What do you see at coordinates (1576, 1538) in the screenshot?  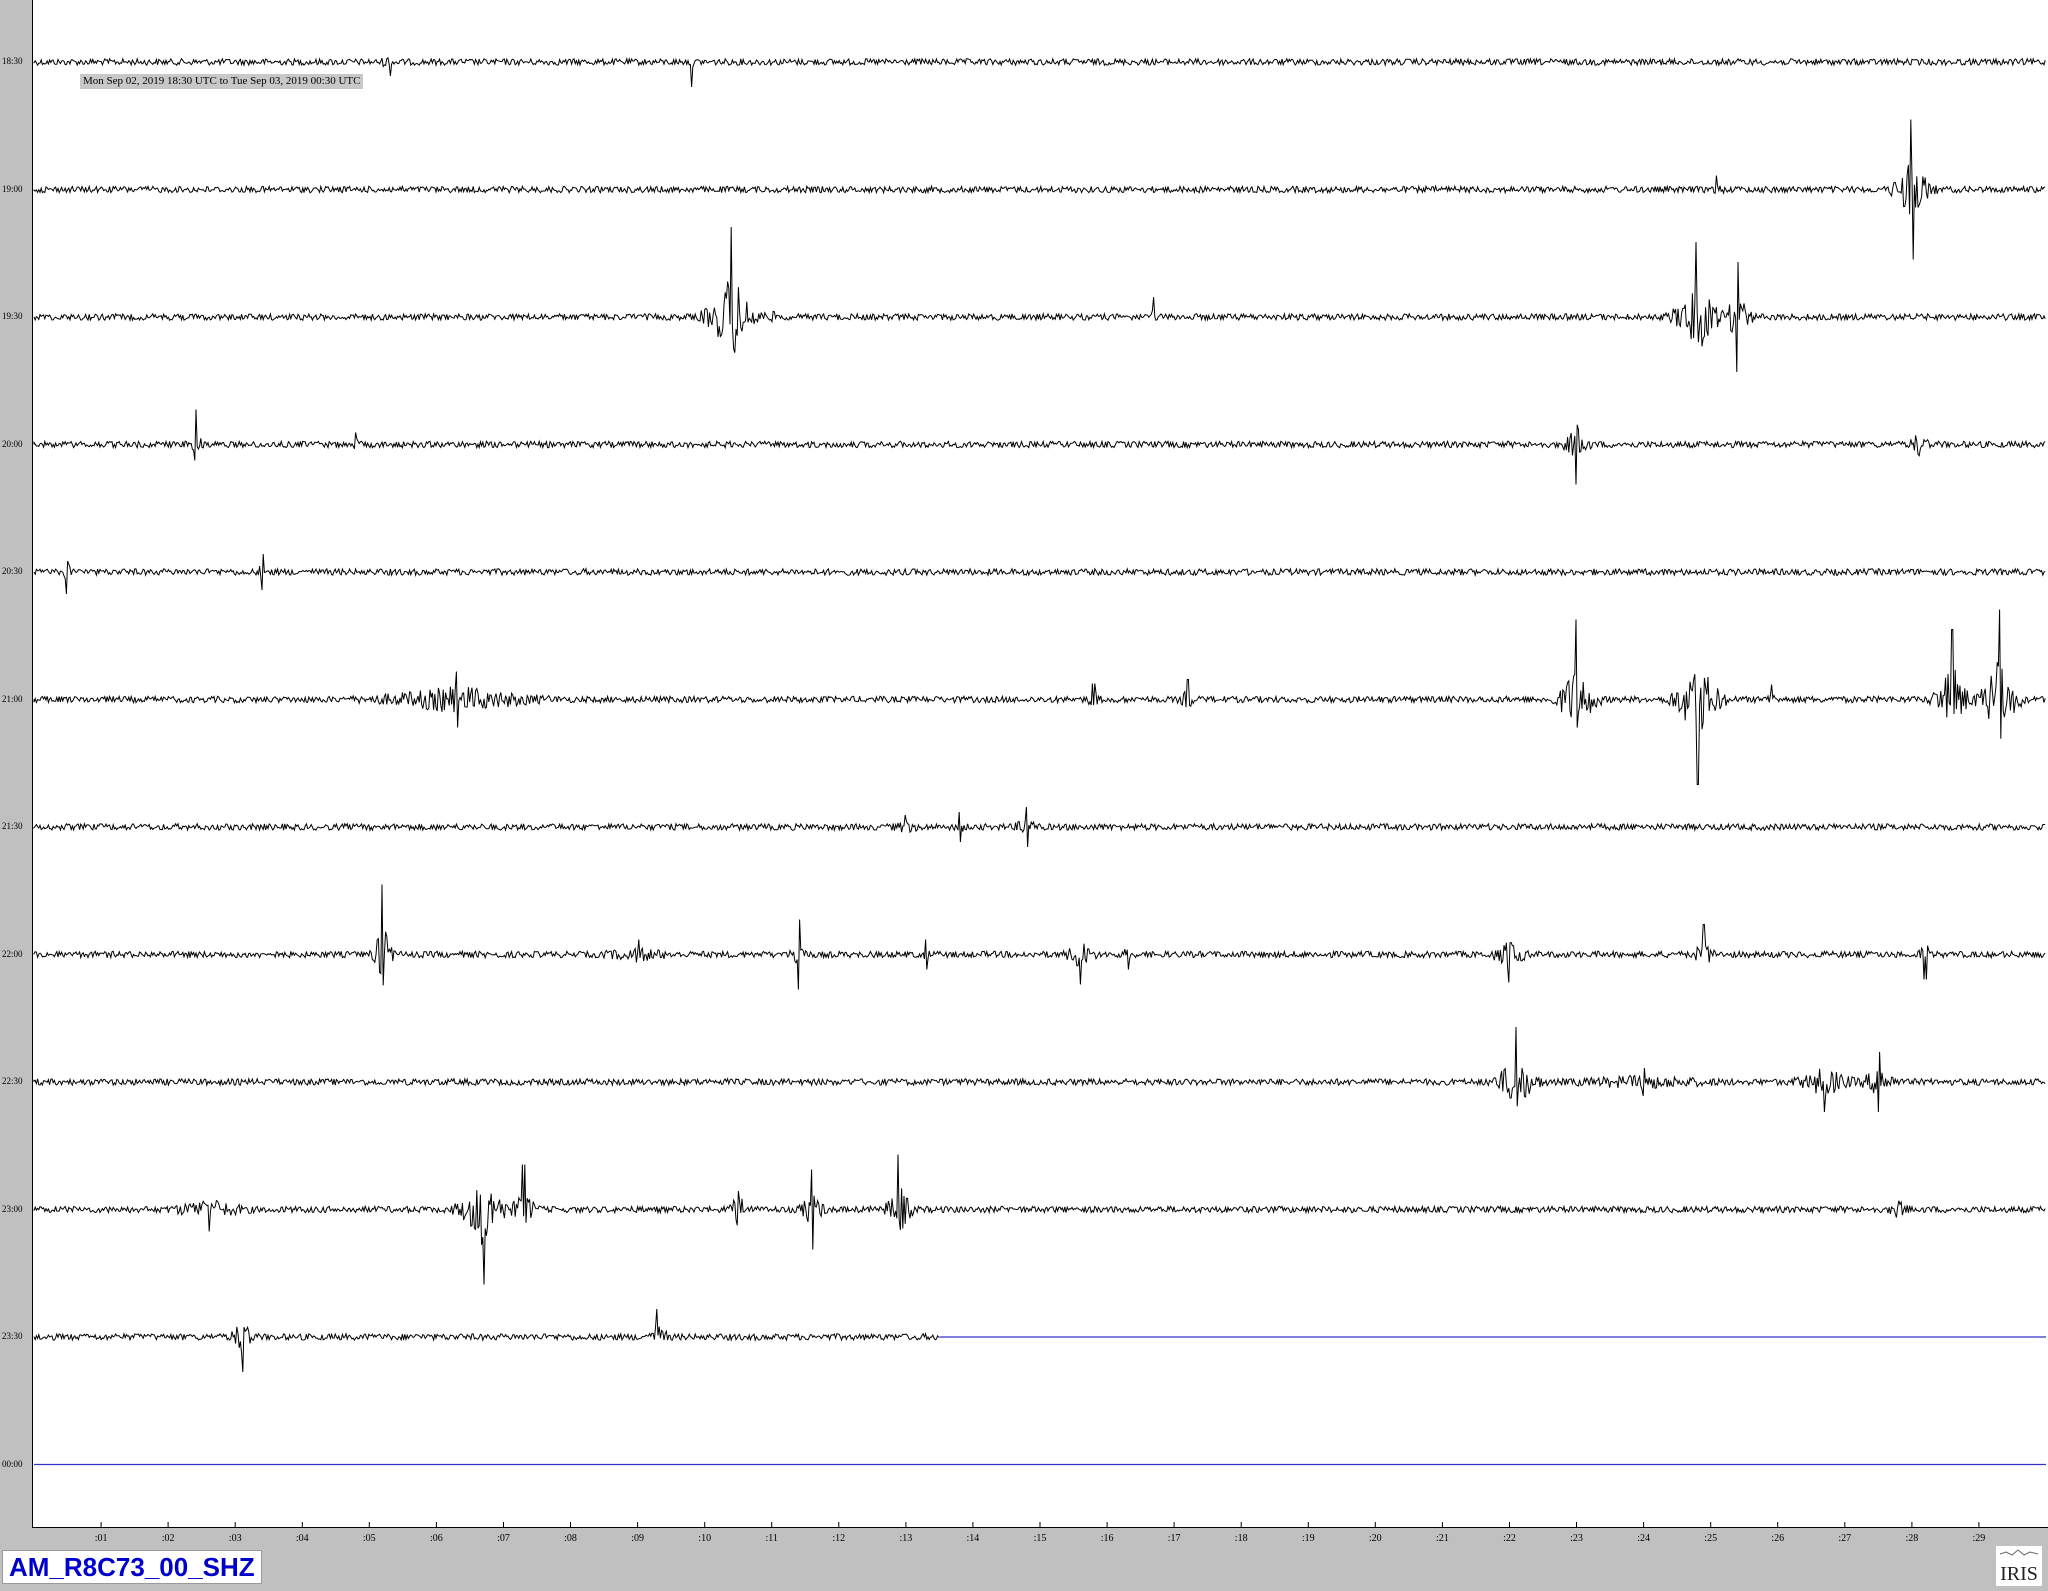 I see `minute-tick-label: :23` at bounding box center [1576, 1538].